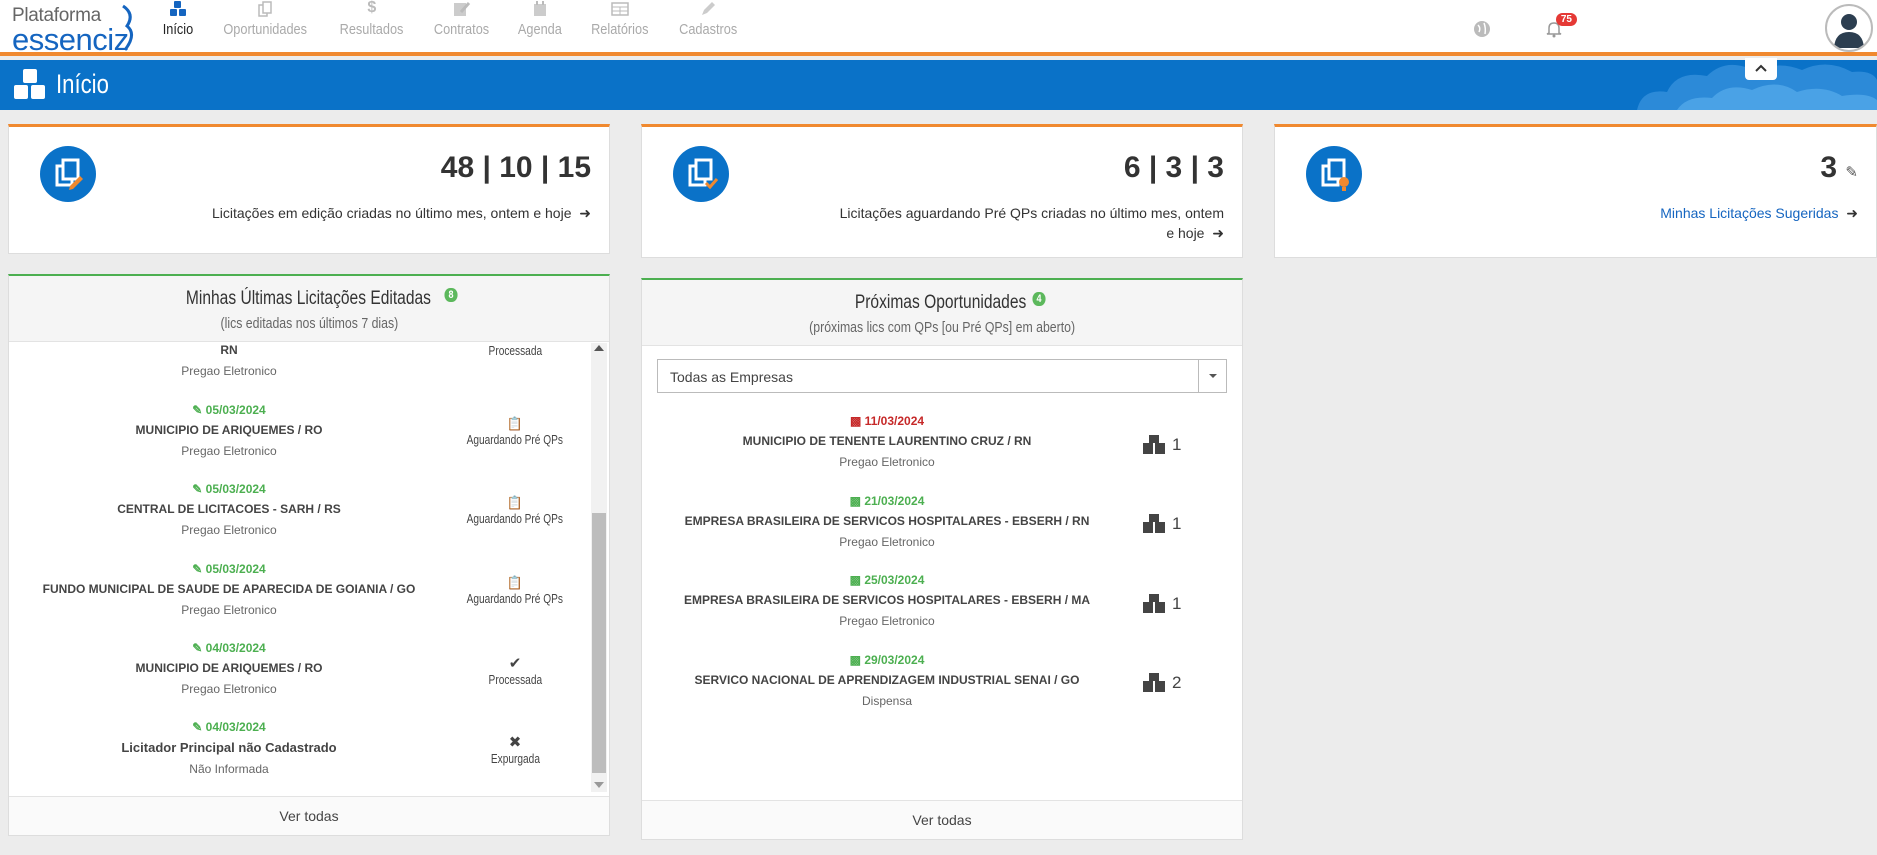  Describe the element at coordinates (887, 580) in the screenshot. I see `item-date: ▩ 25/03/2024` at that location.